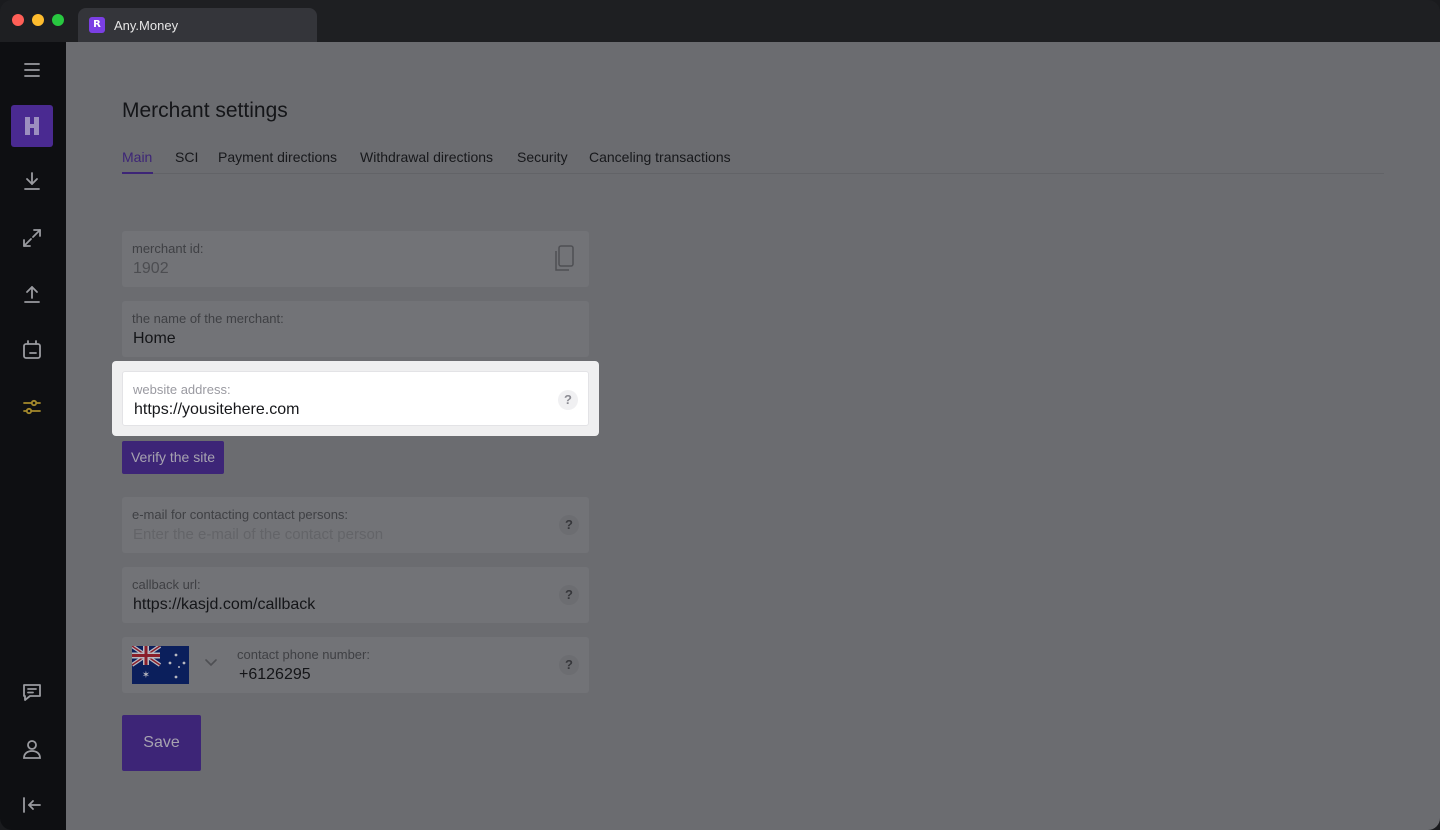 The image size is (1440, 830). What do you see at coordinates (168, 248) in the screenshot?
I see `merchant-id-label: merchant id:` at bounding box center [168, 248].